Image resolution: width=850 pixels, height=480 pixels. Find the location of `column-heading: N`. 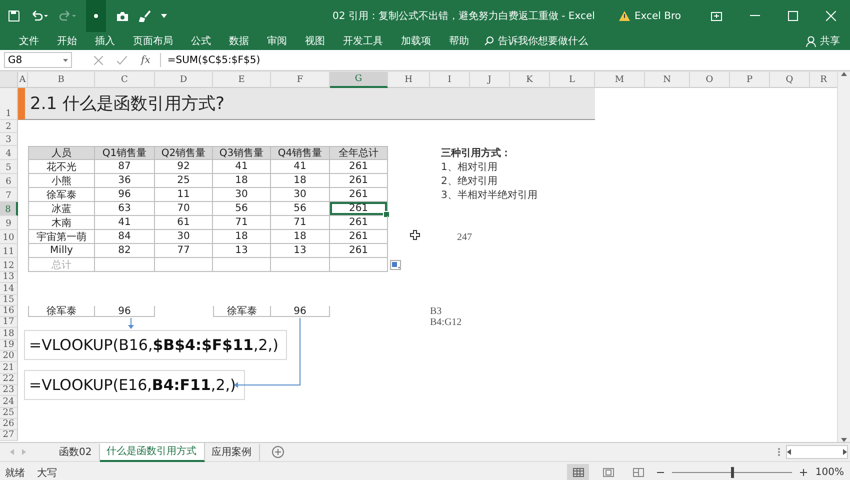

column-heading: N is located at coordinates (667, 80).